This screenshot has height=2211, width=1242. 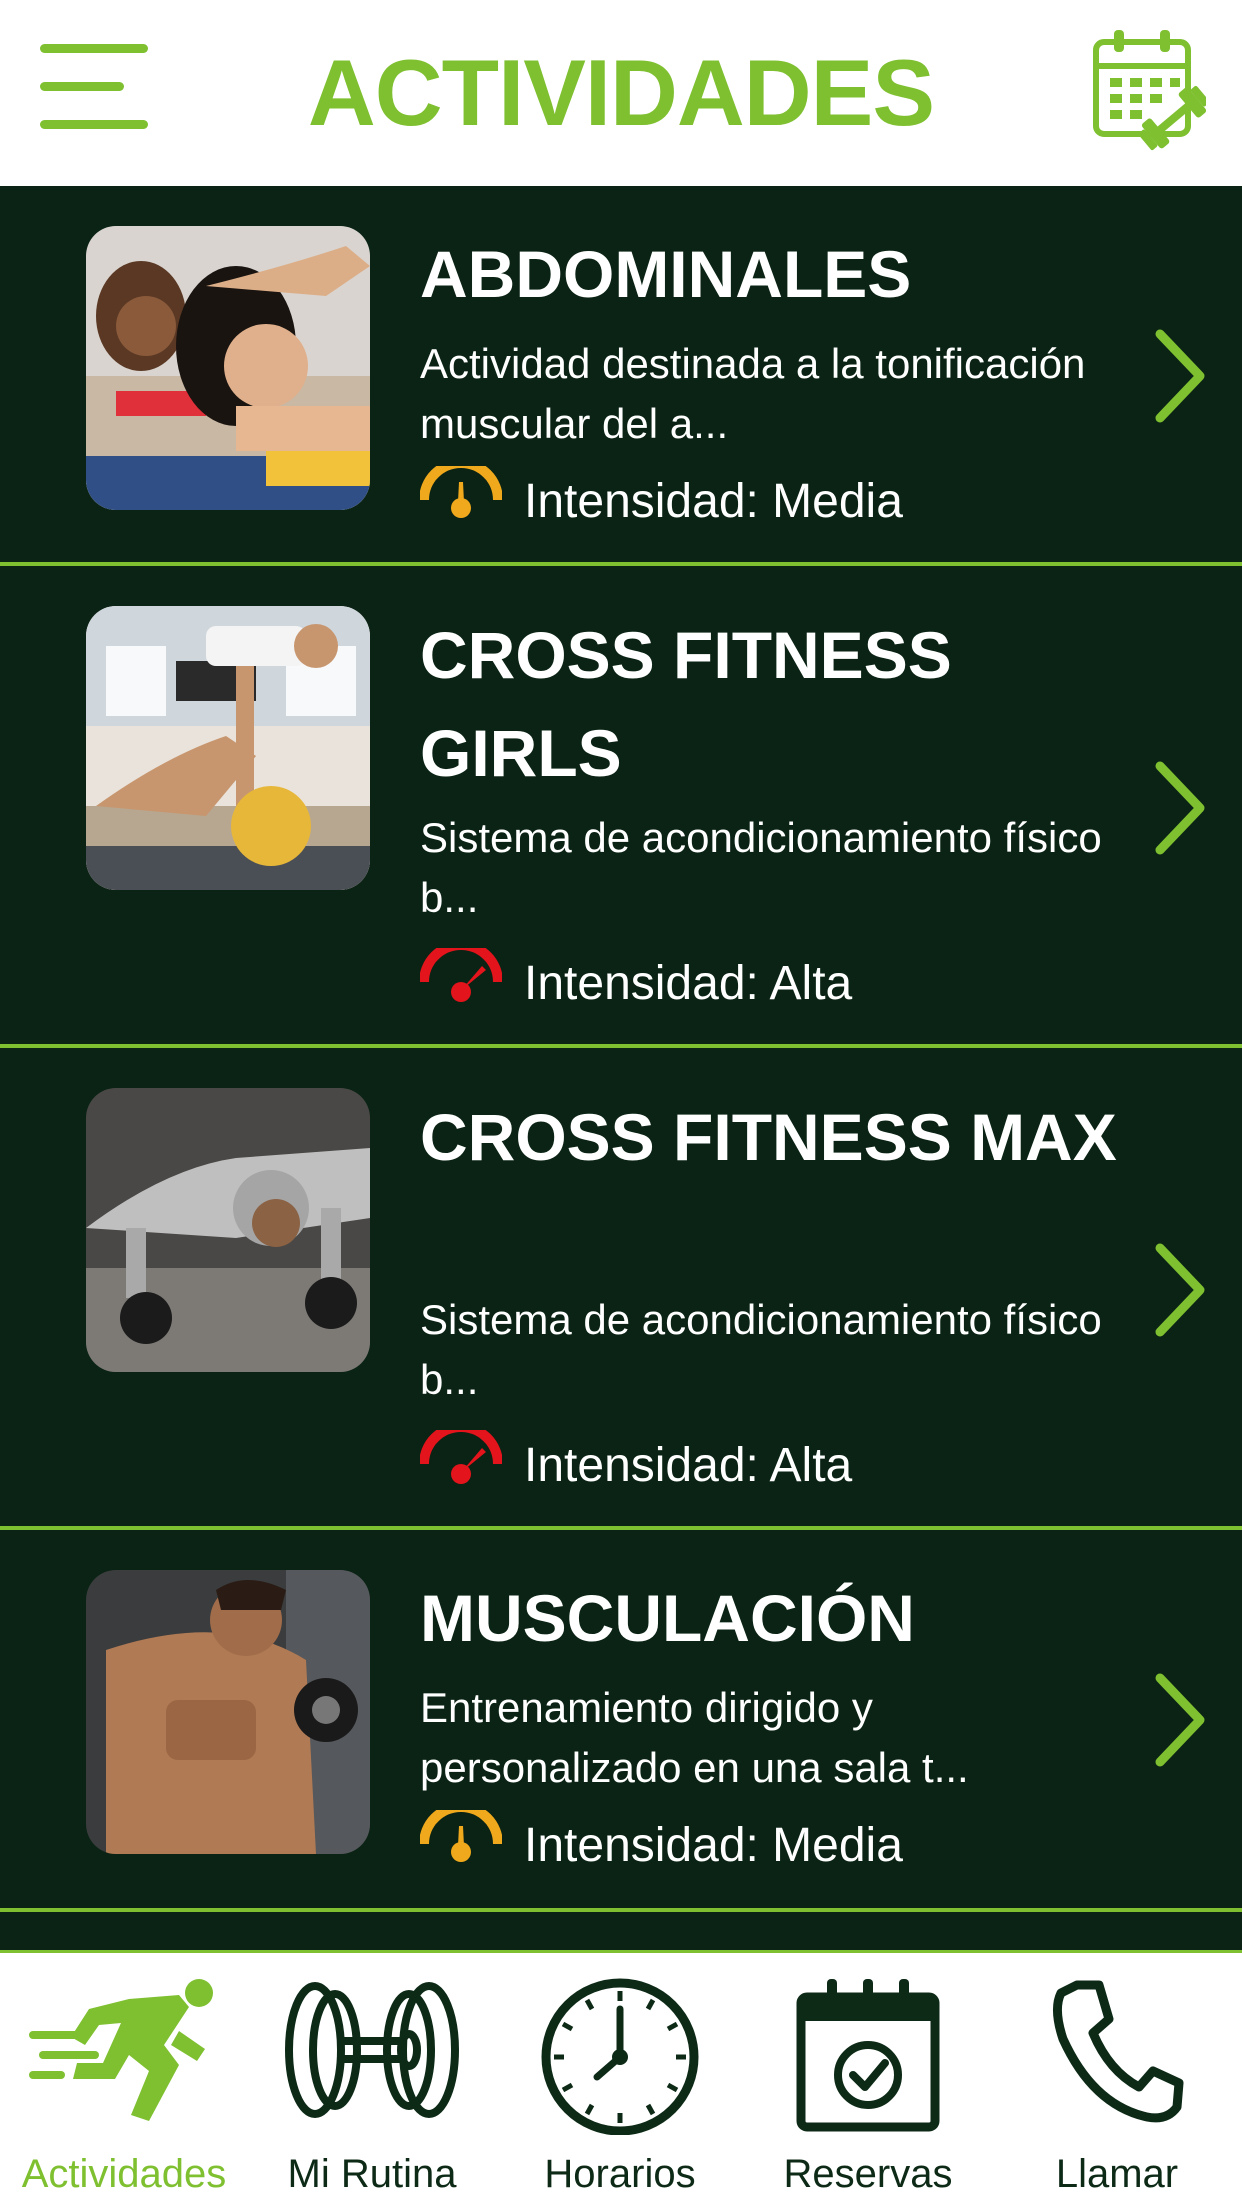 I want to click on activity-title: MUSCULACIÓN, so click(x=667, y=1618).